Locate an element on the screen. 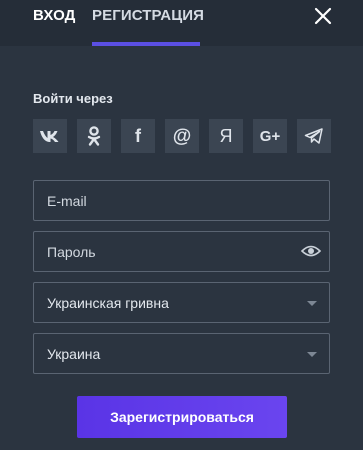  odnoklassniki-icon is located at coordinates (94, 136).